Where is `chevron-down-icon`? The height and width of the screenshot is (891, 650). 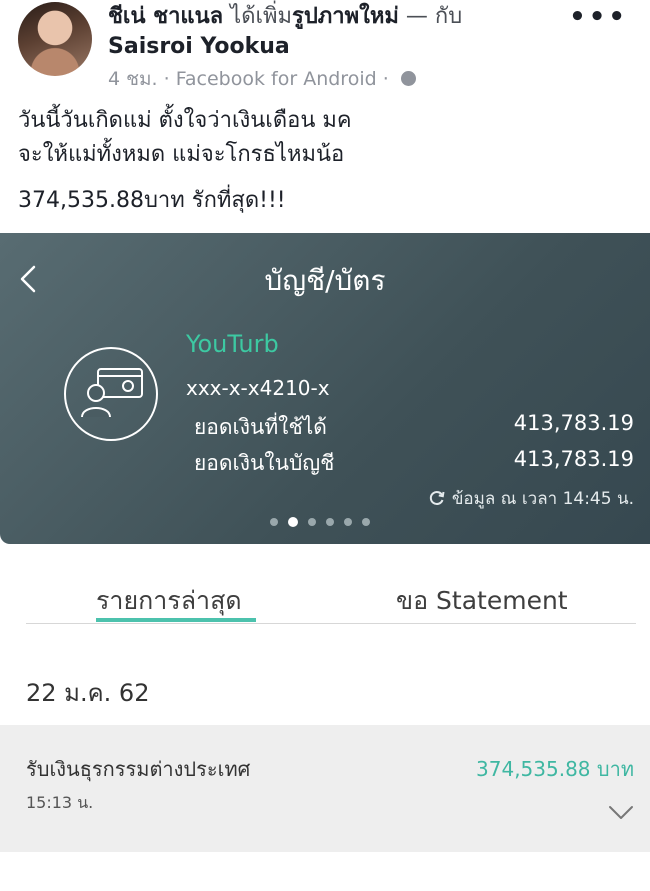
chevron-down-icon is located at coordinates (621, 813).